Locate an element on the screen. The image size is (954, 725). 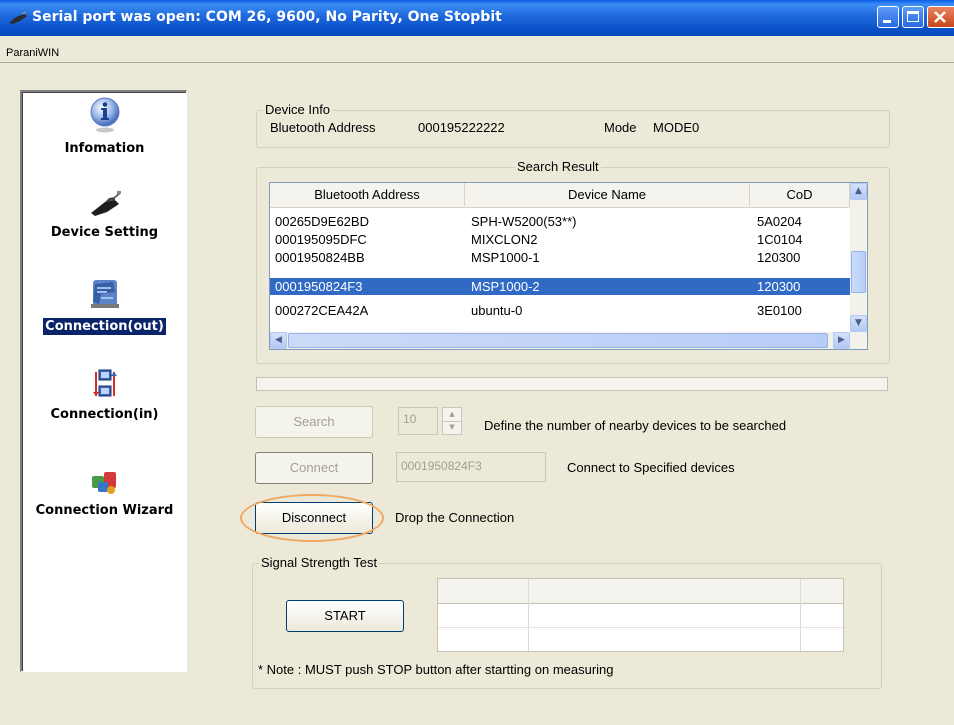
menu-paraniwin: ParaniWIN is located at coordinates (32, 53).